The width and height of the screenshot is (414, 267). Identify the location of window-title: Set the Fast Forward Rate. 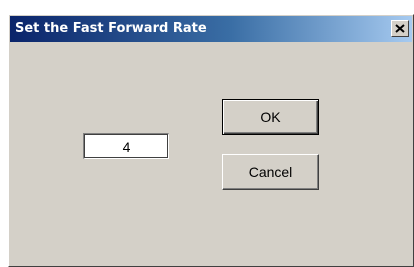
(111, 28).